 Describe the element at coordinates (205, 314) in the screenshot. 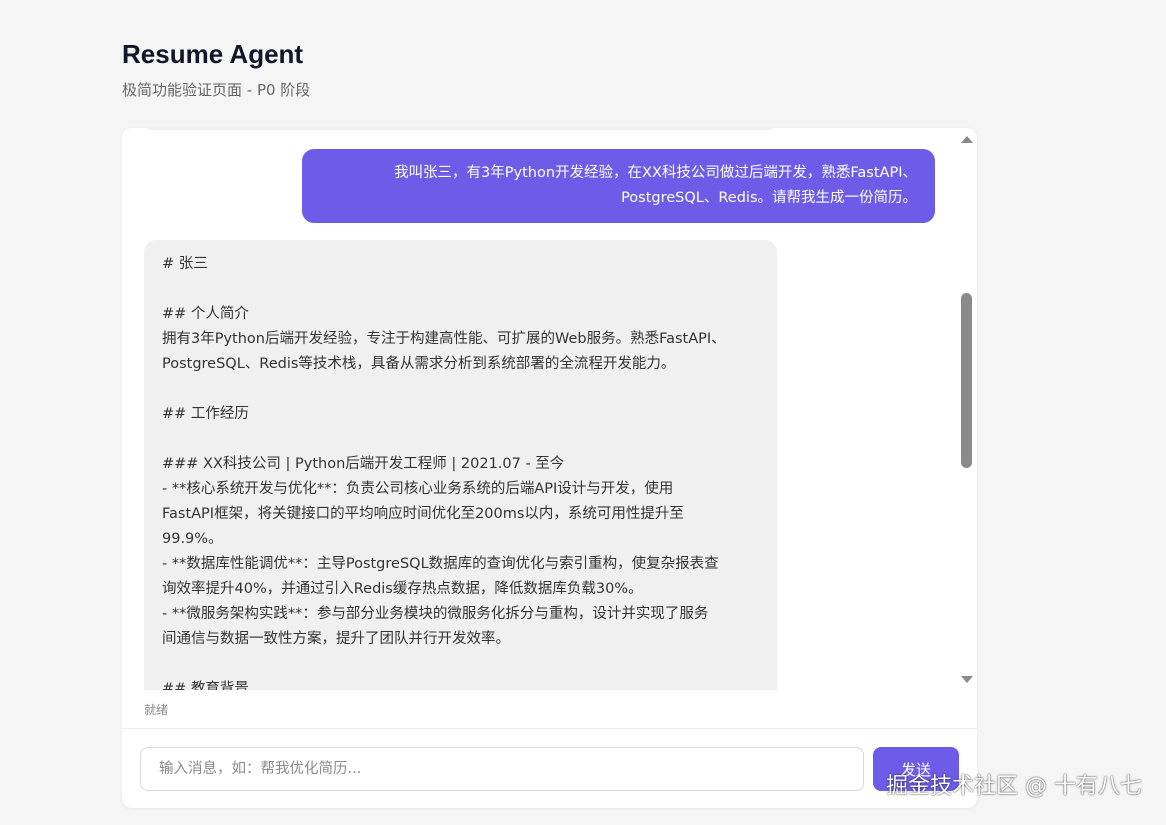

I see `assistant-message-line: ## 个人简介` at that location.